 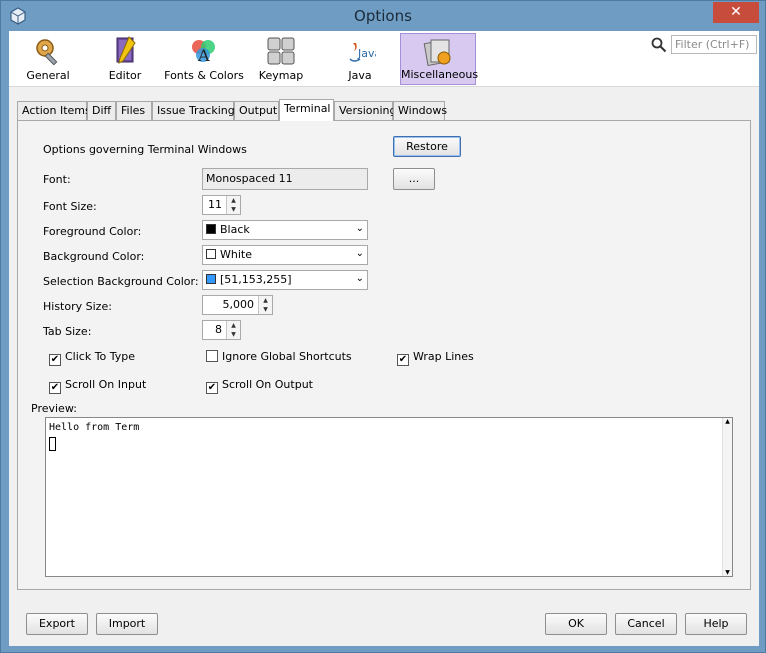 What do you see at coordinates (70, 206) in the screenshot?
I see `font-size-label: Font Size:` at bounding box center [70, 206].